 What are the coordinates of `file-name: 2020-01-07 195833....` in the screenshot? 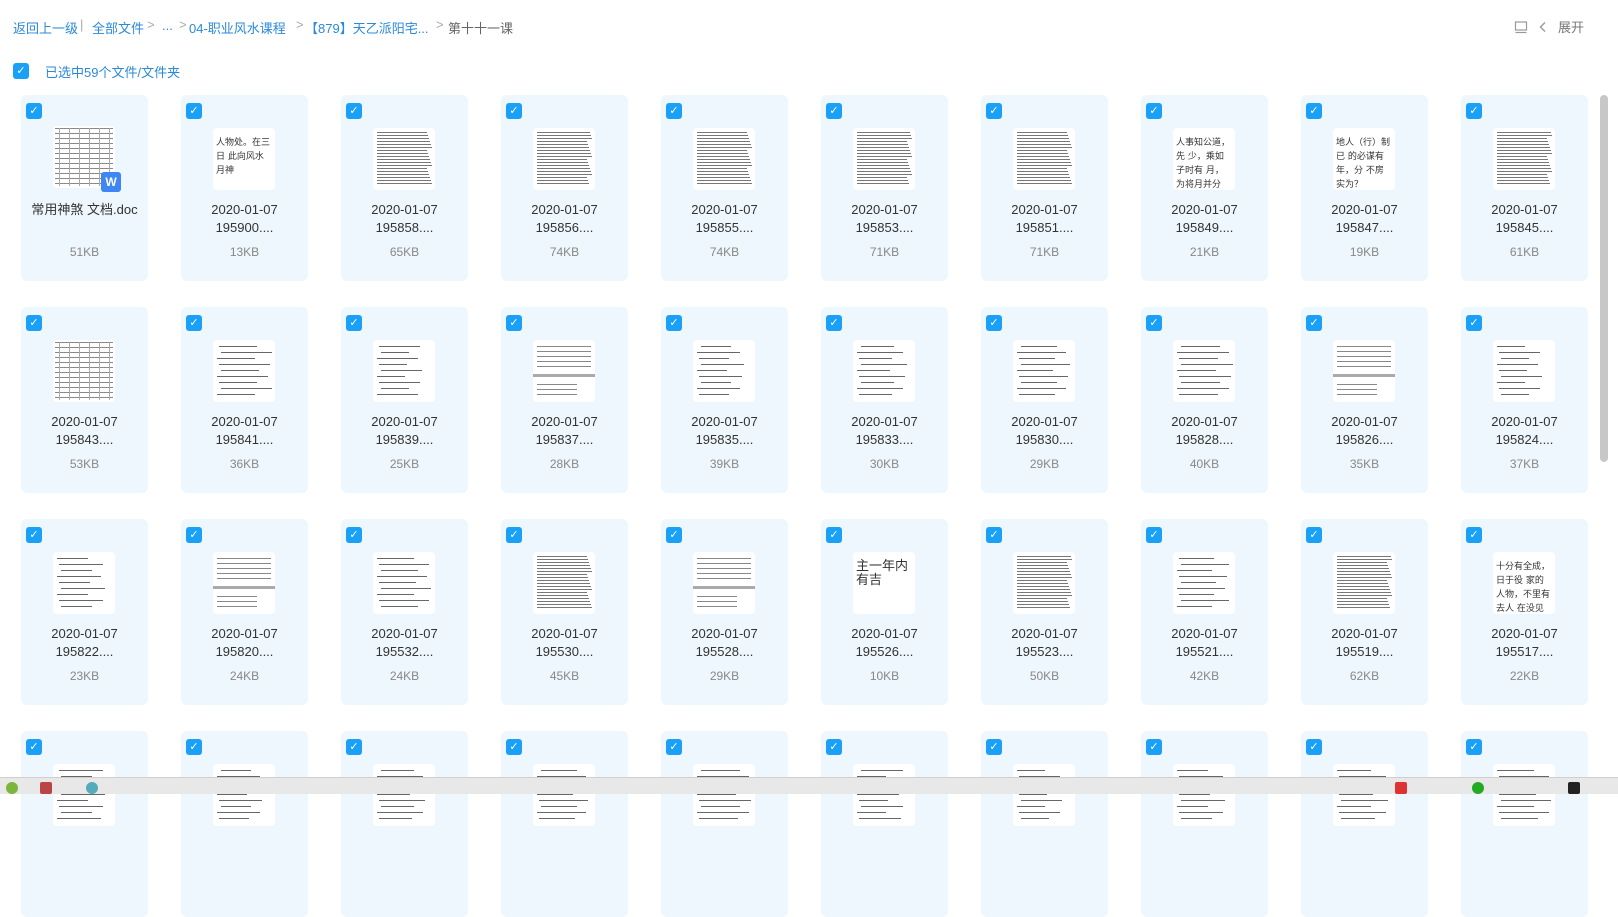 It's located at (884, 431).